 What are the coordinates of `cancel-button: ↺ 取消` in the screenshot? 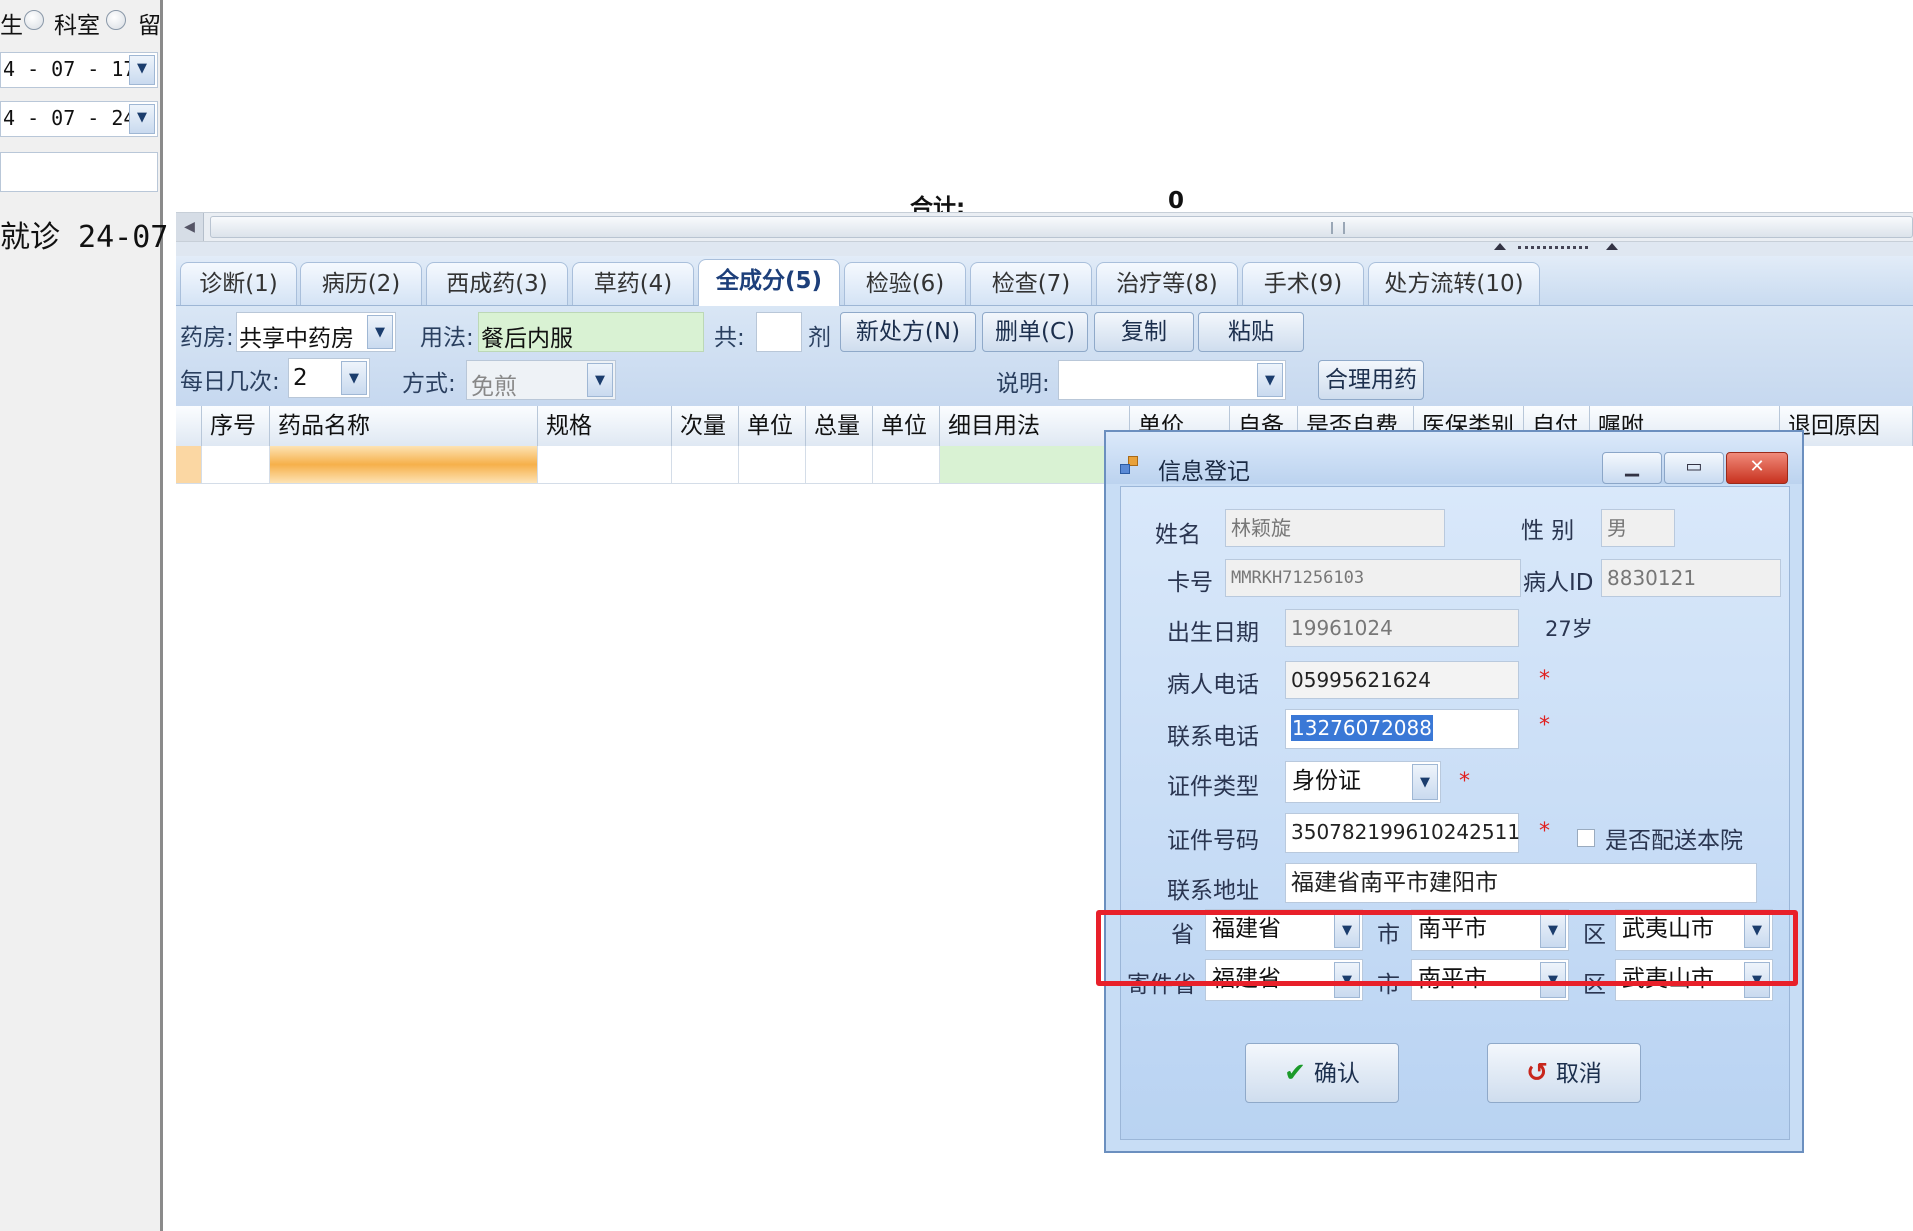 It's located at (1564, 1073).